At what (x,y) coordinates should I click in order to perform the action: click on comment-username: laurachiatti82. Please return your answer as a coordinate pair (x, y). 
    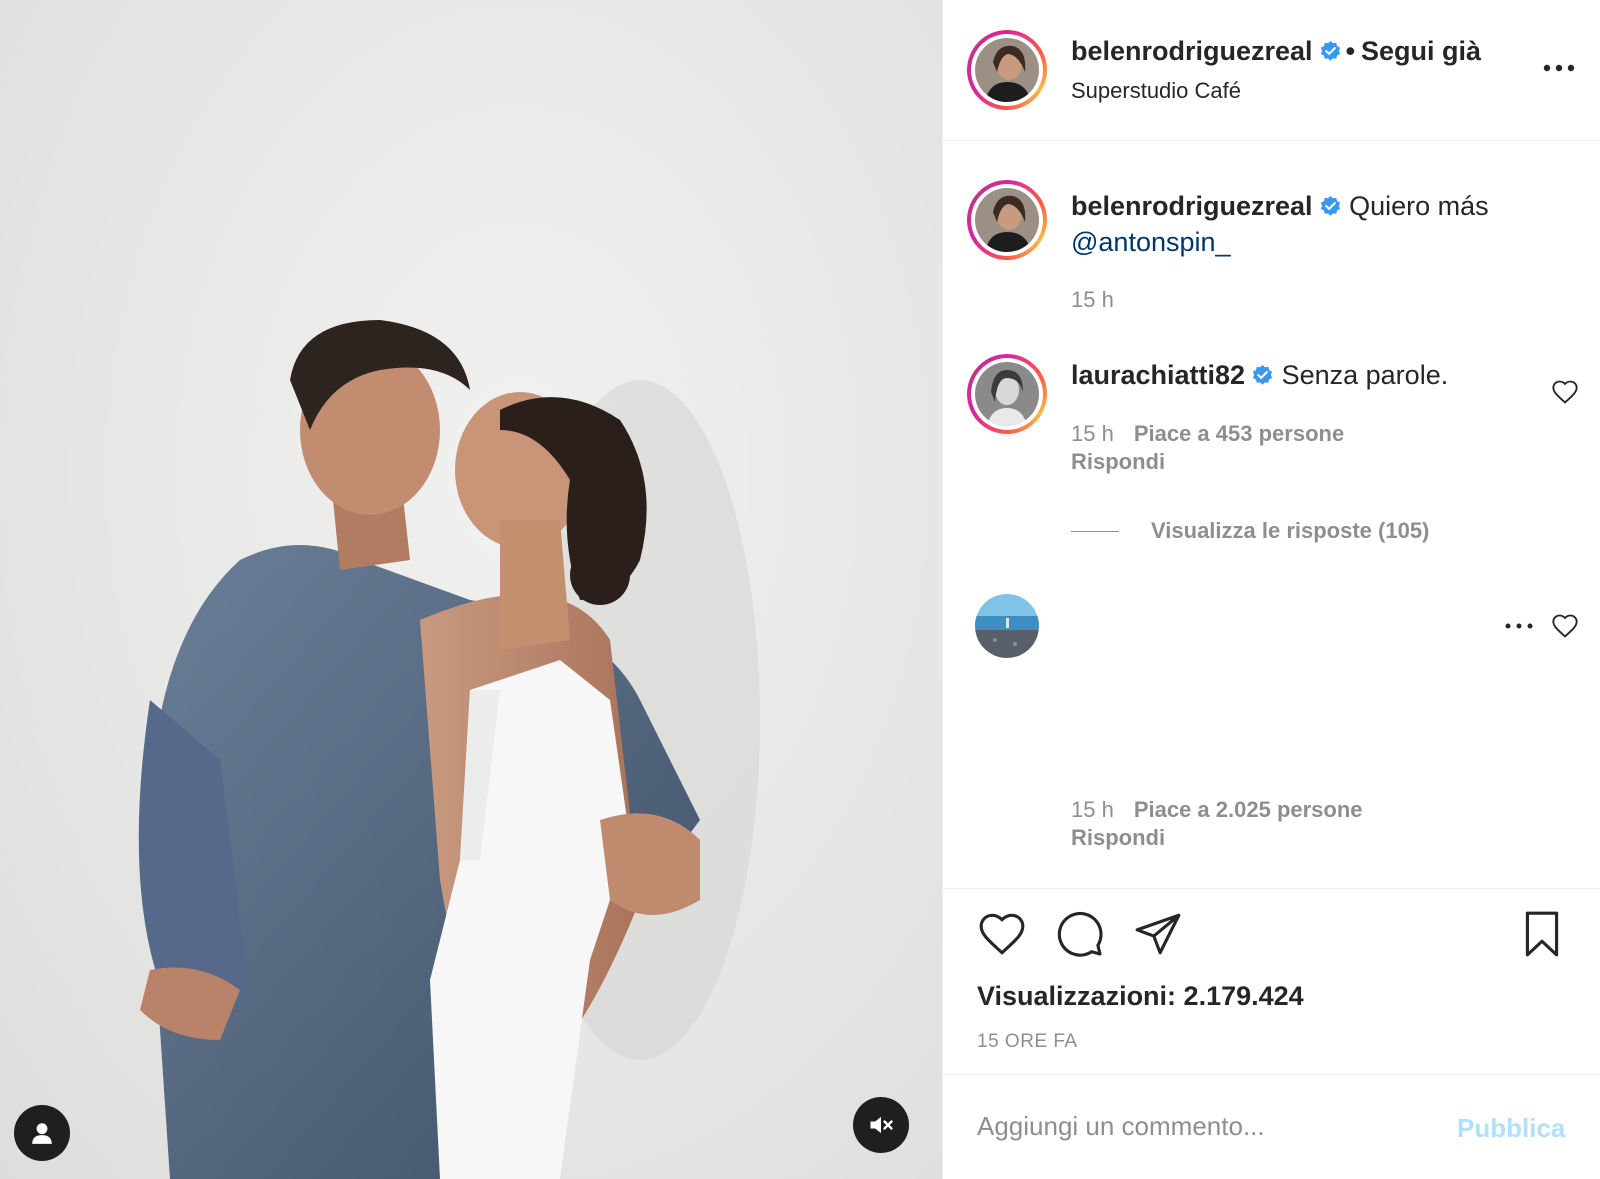
    Looking at the image, I should click on (1158, 375).